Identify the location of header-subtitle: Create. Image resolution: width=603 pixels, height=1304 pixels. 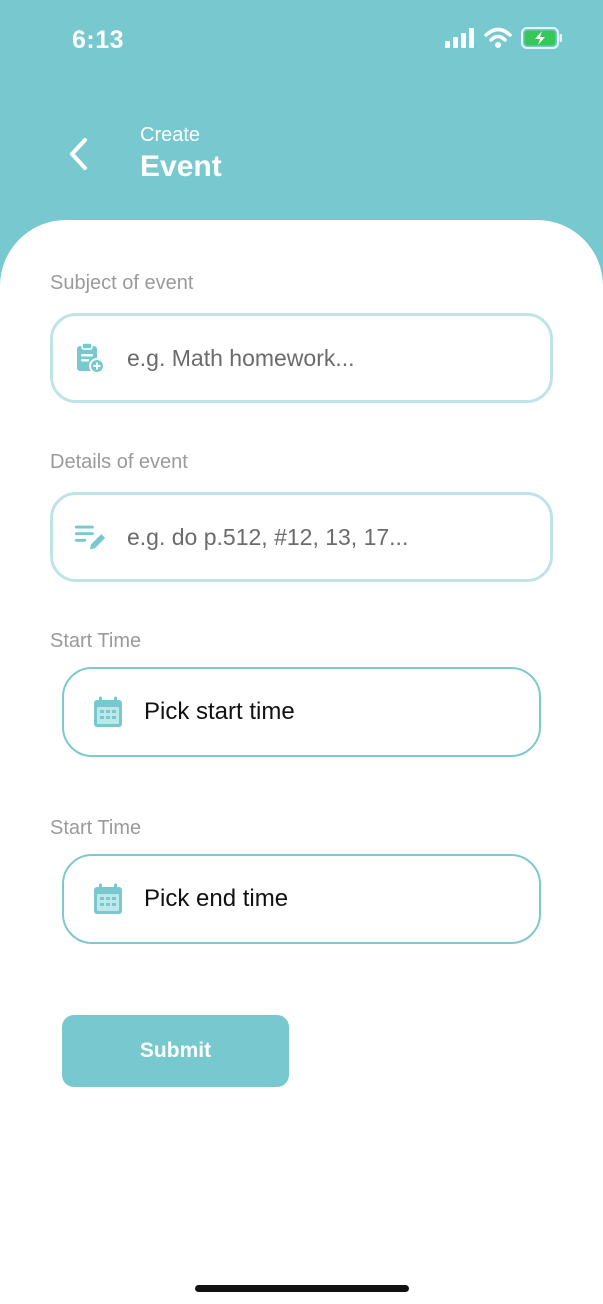
(170, 135).